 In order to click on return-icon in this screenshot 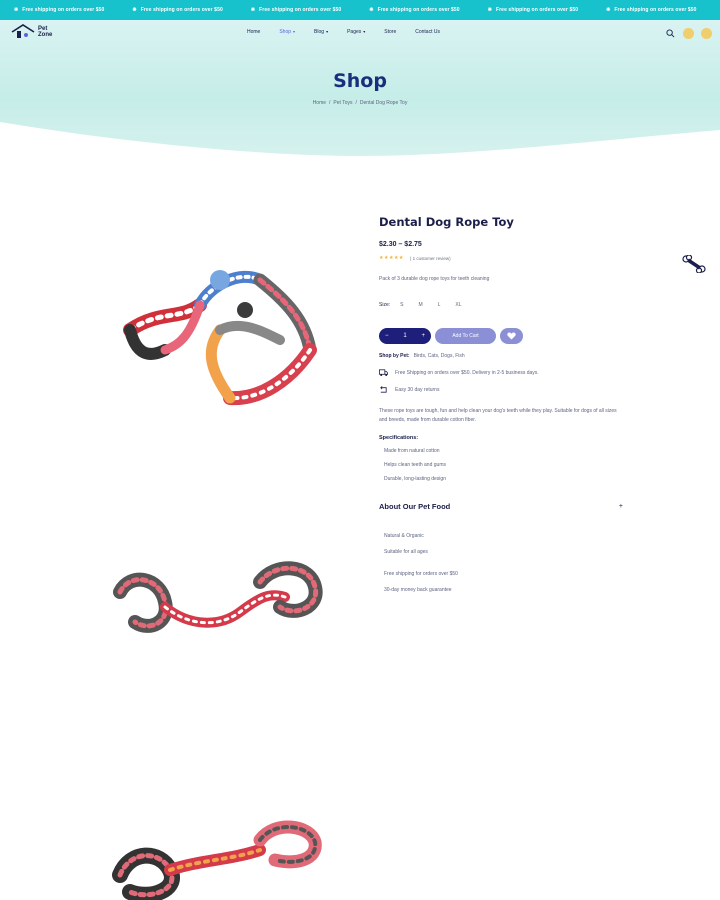, I will do `click(383, 389)`.